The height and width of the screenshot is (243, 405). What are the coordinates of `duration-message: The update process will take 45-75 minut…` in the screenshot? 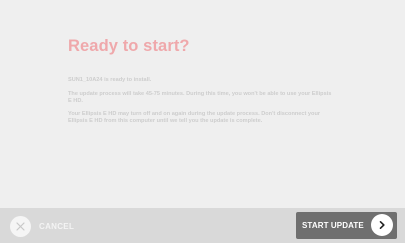 It's located at (200, 97).